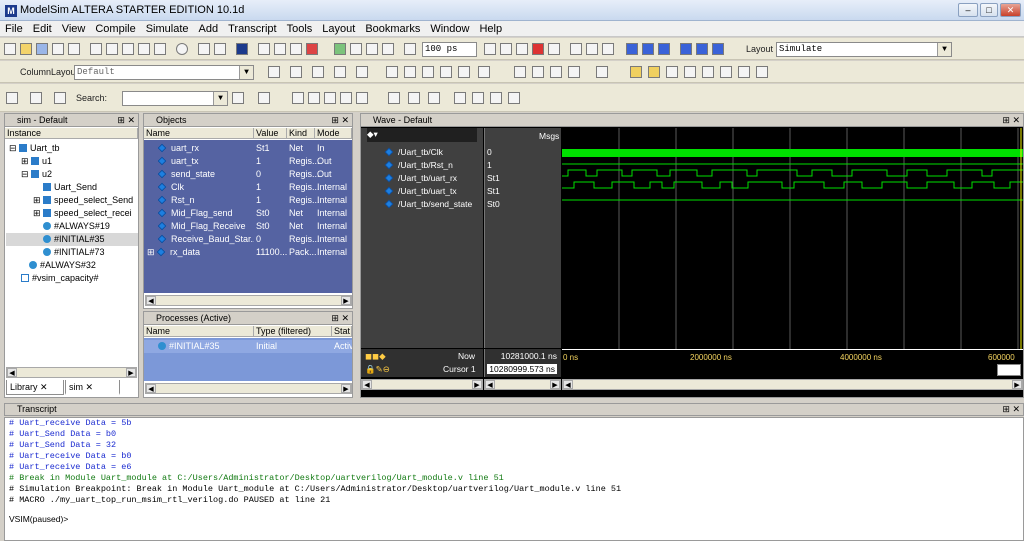  I want to click on object-row: Clk 1 Regis... Internal, so click(248, 187).